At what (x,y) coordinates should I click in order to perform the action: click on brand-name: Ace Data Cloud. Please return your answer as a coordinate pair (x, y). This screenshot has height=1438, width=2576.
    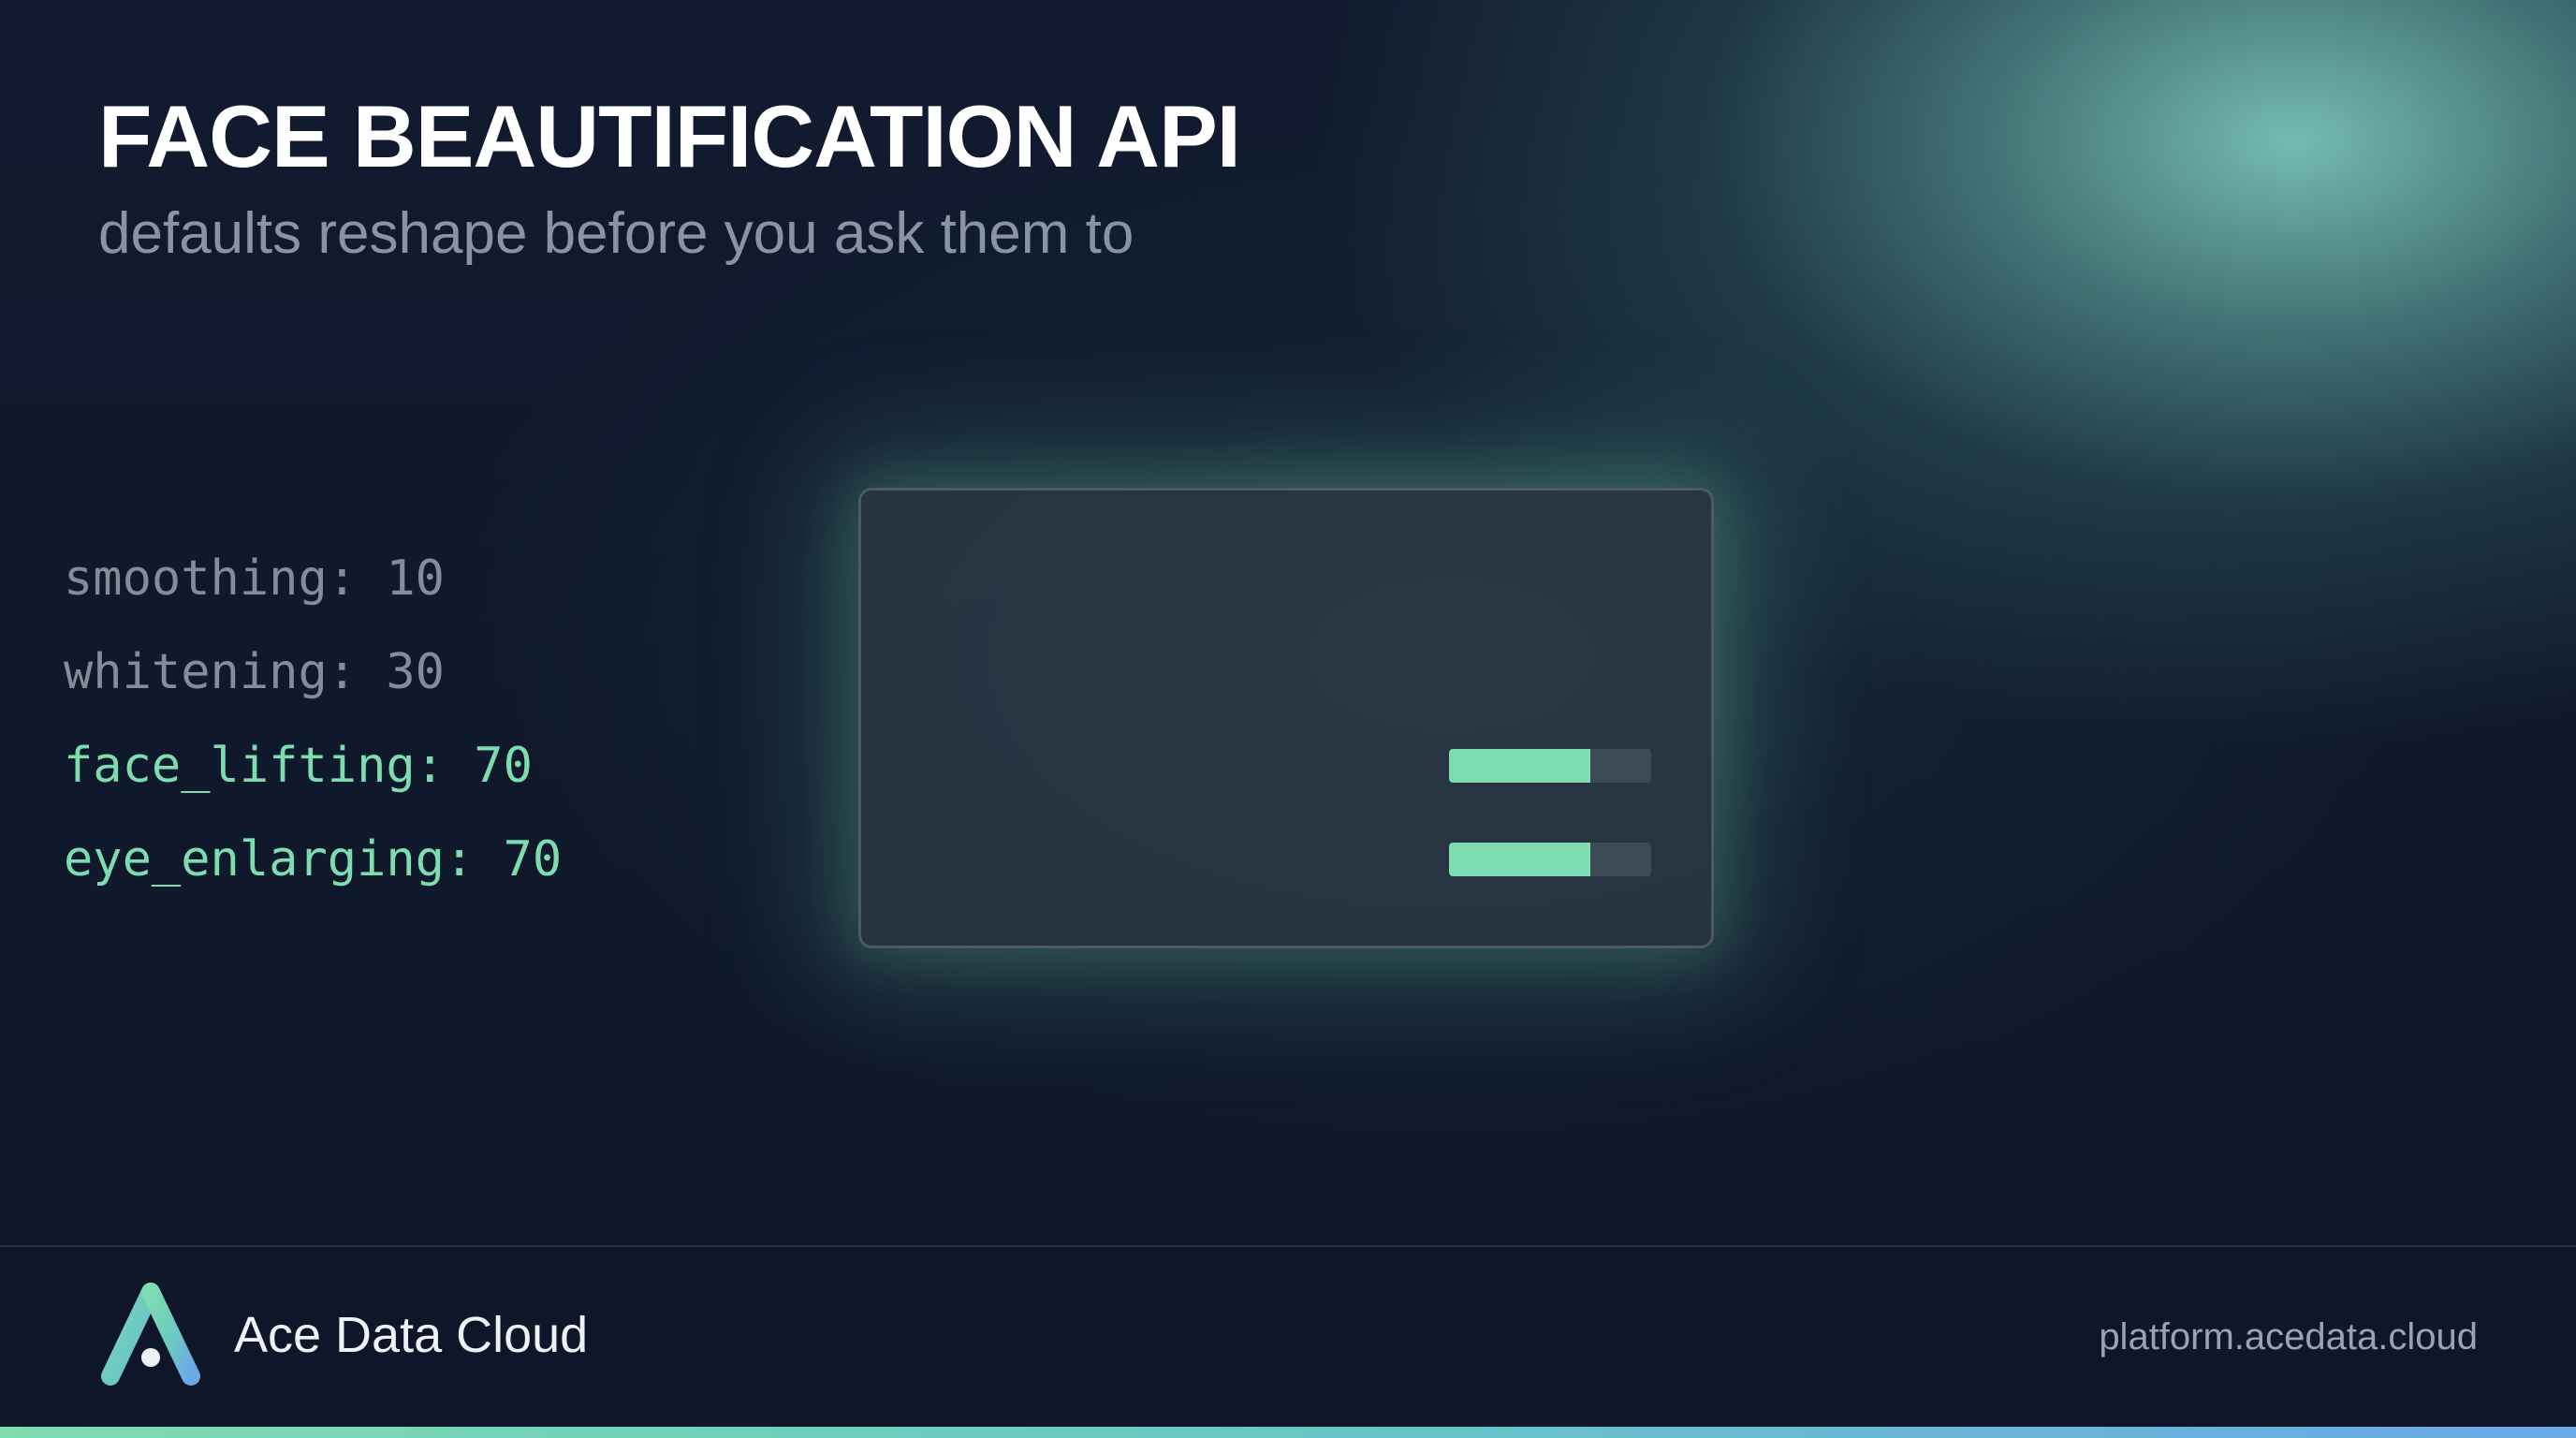
    Looking at the image, I should click on (411, 1335).